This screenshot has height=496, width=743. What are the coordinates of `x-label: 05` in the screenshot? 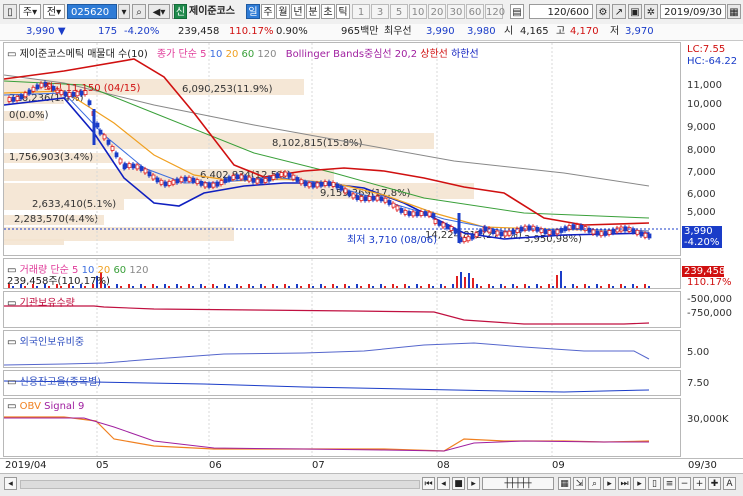 It's located at (102, 465).